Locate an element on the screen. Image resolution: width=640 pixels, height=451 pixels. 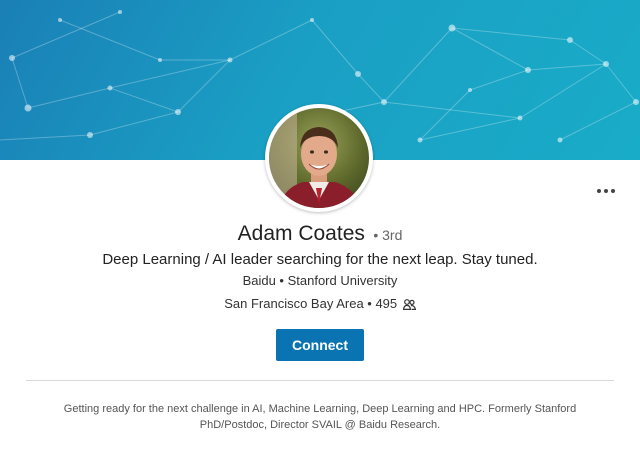
divider is located at coordinates (320, 380).